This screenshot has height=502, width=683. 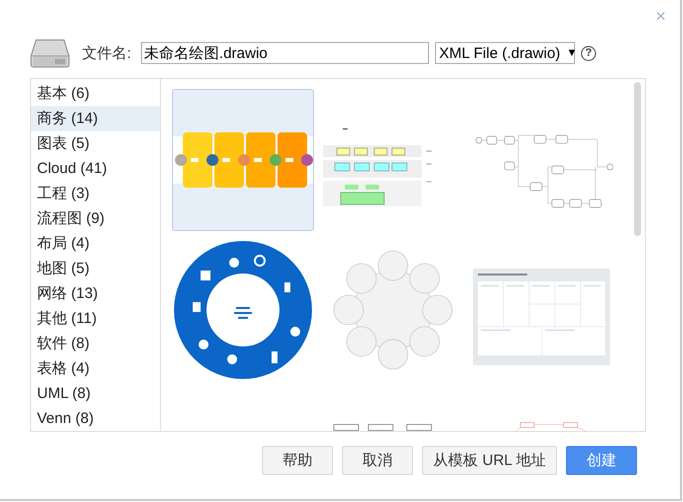 I want to click on category-item: 表格 (4), so click(x=95, y=368).